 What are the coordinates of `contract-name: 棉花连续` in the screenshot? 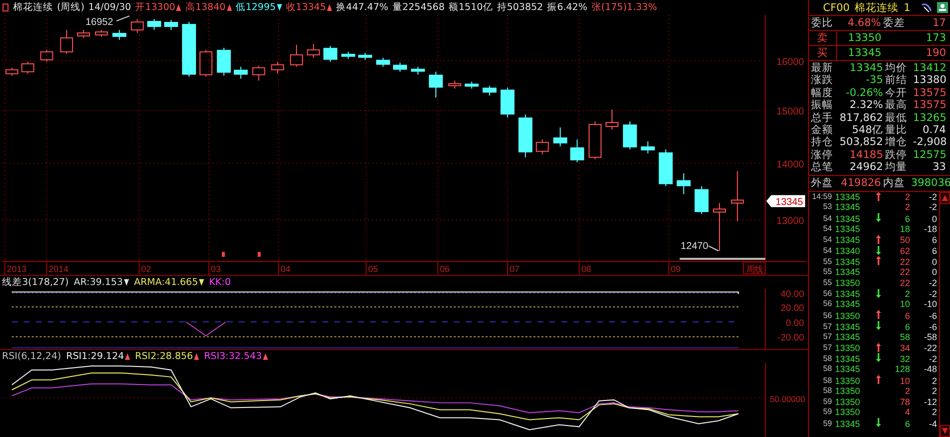 It's located at (876, 7).